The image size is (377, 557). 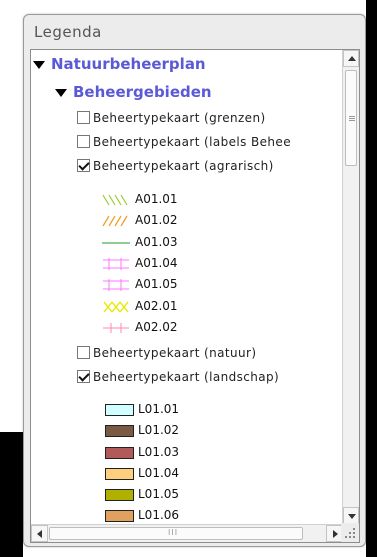 I want to click on layer-label: Beheertypekaart (landschap), so click(x=186, y=377).